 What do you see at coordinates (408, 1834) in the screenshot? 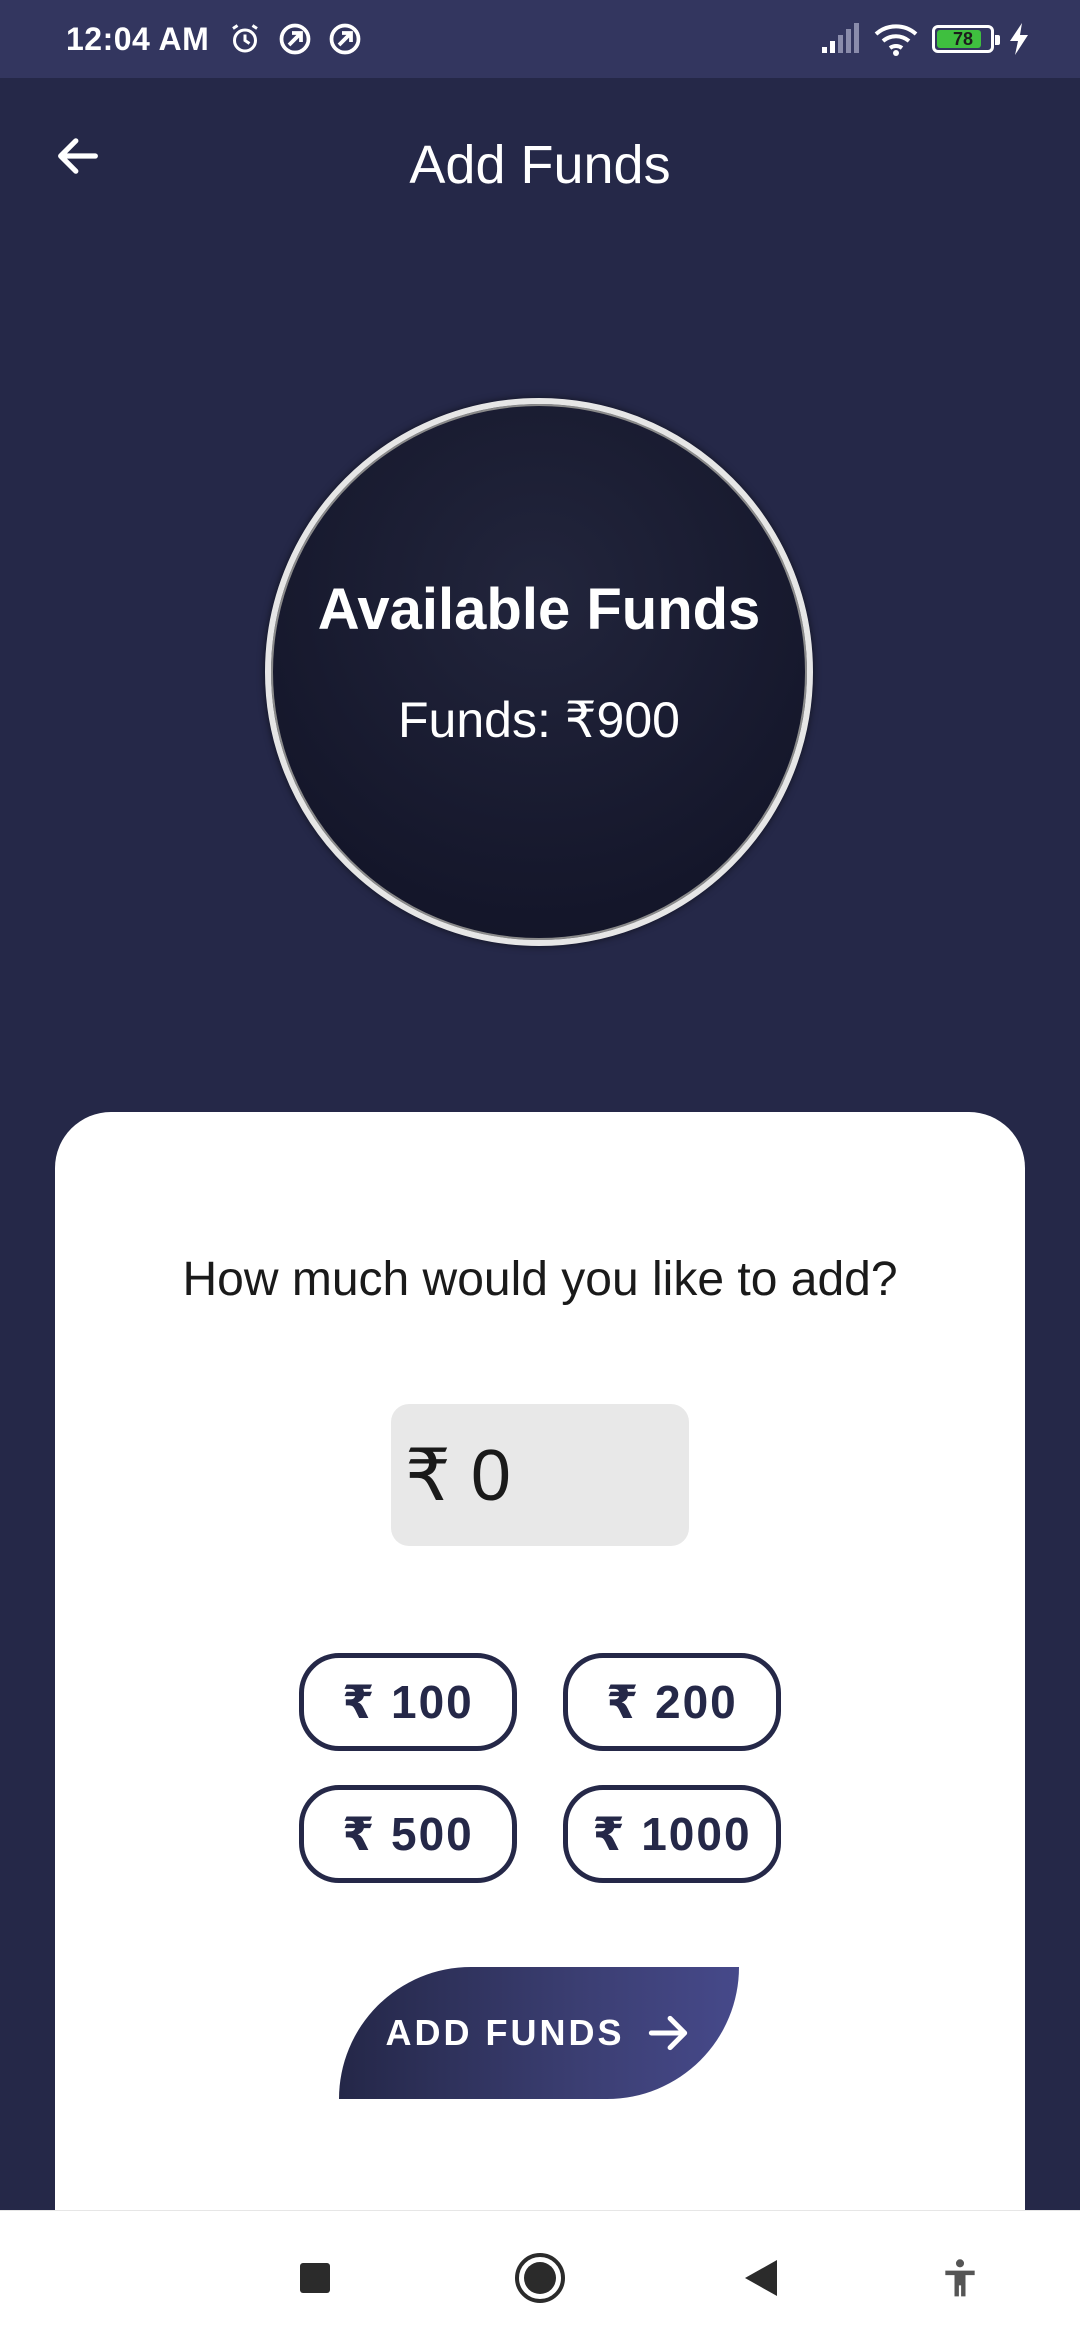
I see `preset-500-button: ₹ 500` at bounding box center [408, 1834].